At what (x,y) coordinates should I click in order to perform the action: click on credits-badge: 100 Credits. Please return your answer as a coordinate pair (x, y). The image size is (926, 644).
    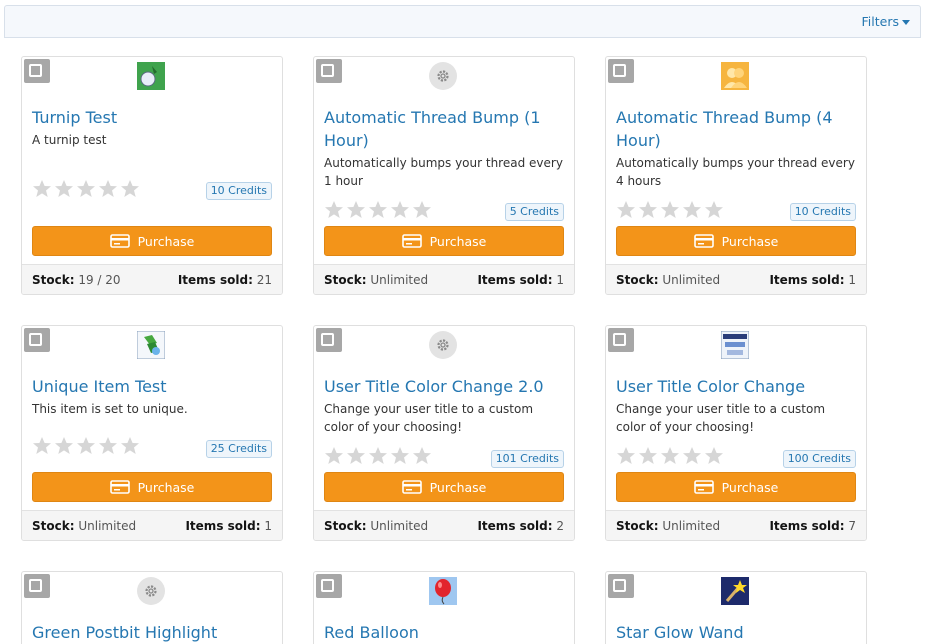
    Looking at the image, I should click on (819, 459).